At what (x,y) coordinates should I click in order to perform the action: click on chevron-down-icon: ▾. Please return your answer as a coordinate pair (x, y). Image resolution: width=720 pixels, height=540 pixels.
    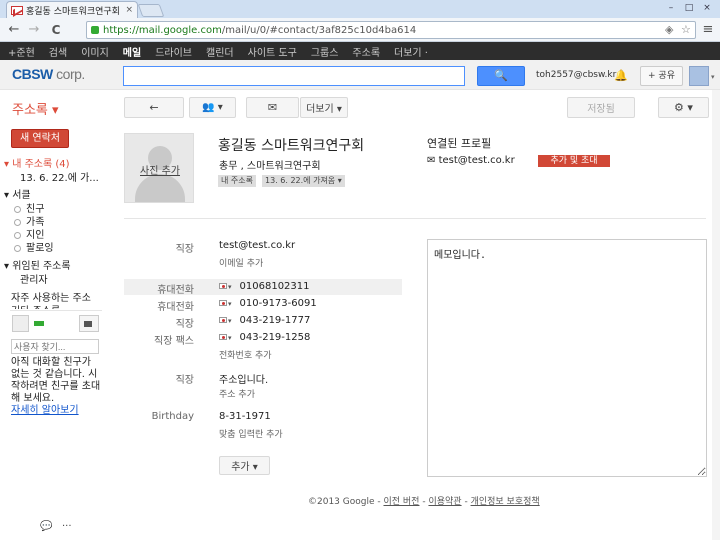
    Looking at the image, I should click on (713, 77).